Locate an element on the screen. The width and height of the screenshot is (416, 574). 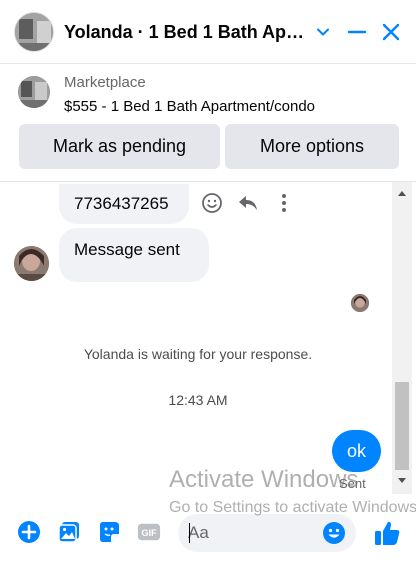
more-options-button: More options is located at coordinates (312, 146).